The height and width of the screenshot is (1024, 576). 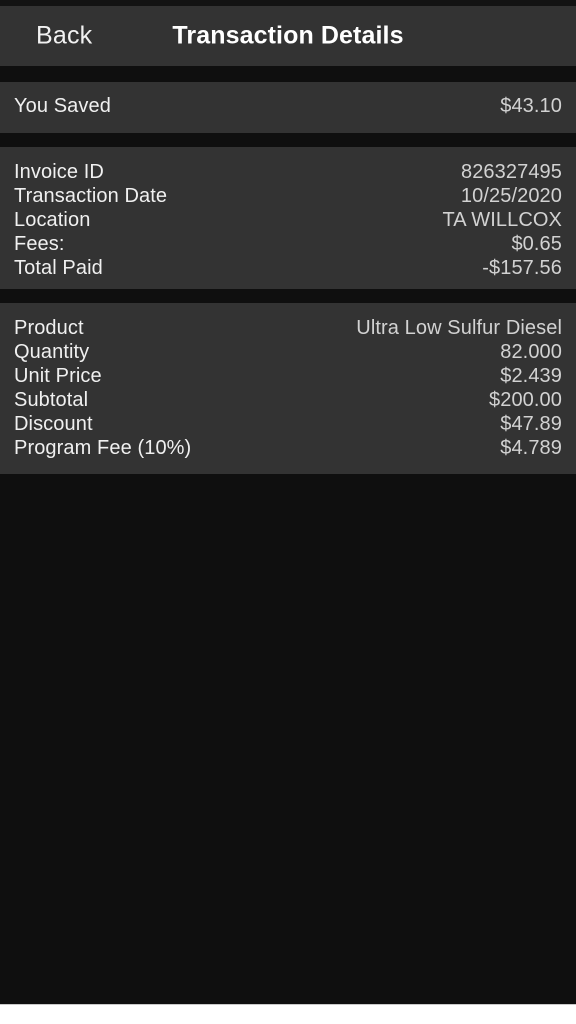 I want to click on savings-row-list: You Saved $43.10, so click(x=288, y=100).